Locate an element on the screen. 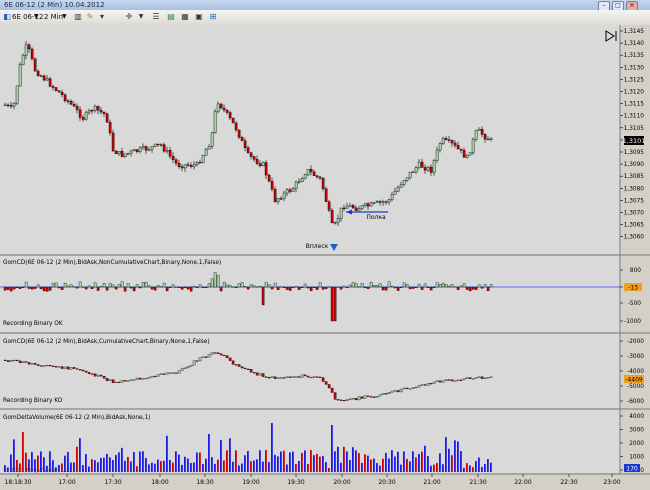 Image resolution: width=650 pixels, height=490 pixels. properties-icon: ☰ is located at coordinates (156, 17).